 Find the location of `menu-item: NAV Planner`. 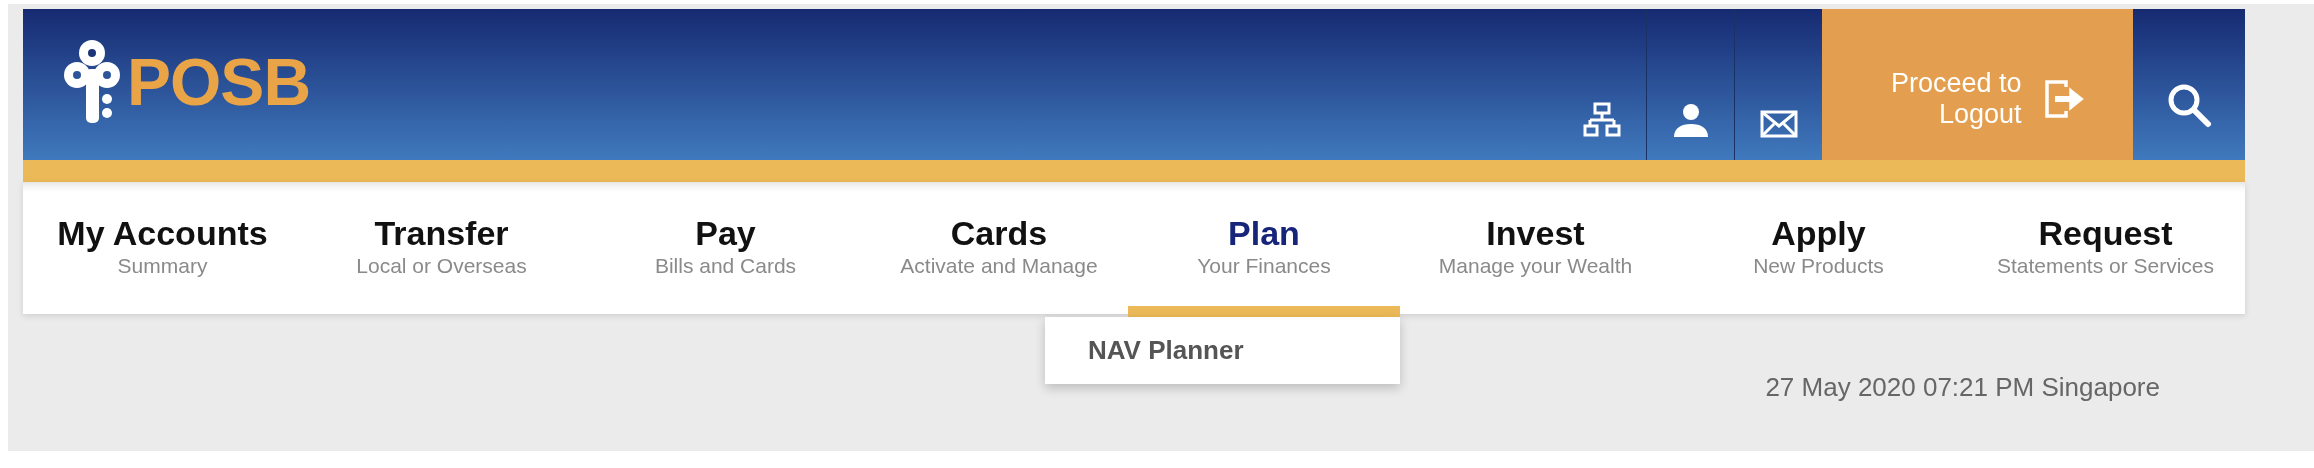

menu-item: NAV Planner is located at coordinates (1166, 350).